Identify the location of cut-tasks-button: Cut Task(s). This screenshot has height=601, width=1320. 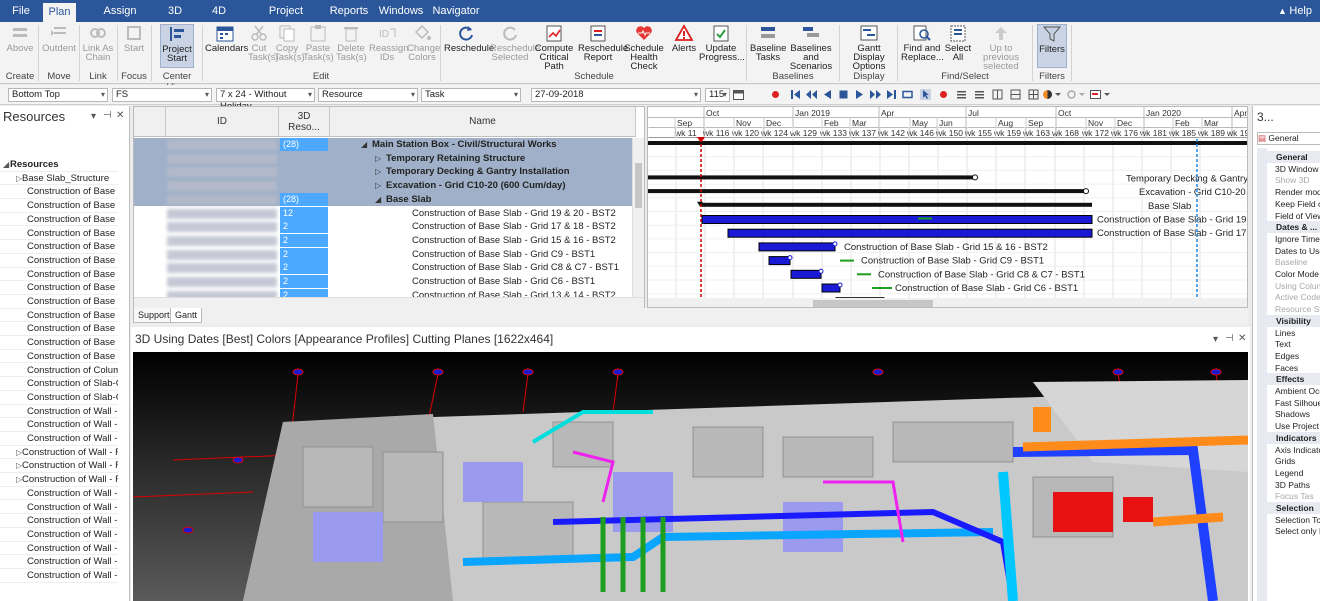
(263, 46).